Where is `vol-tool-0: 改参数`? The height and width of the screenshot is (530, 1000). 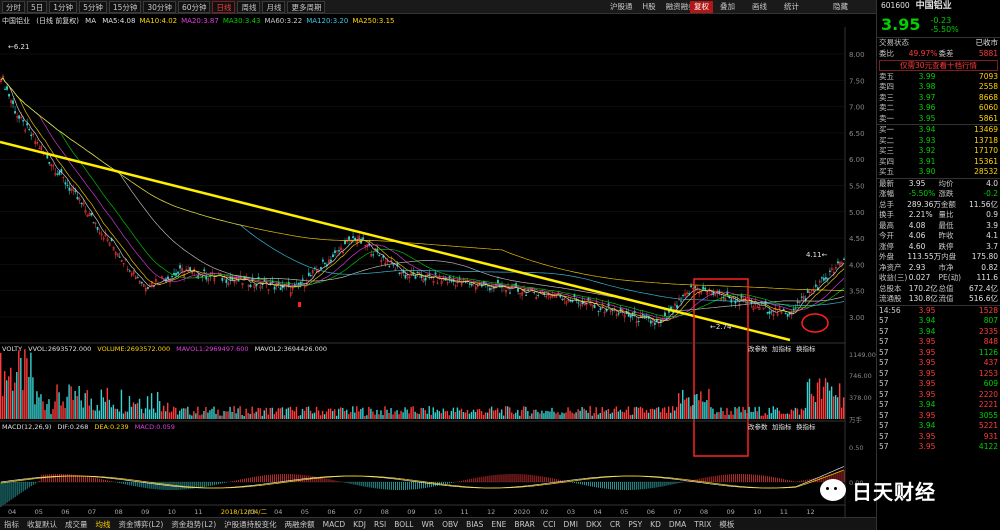
vol-tool-0: 改参数 is located at coordinates (758, 348).